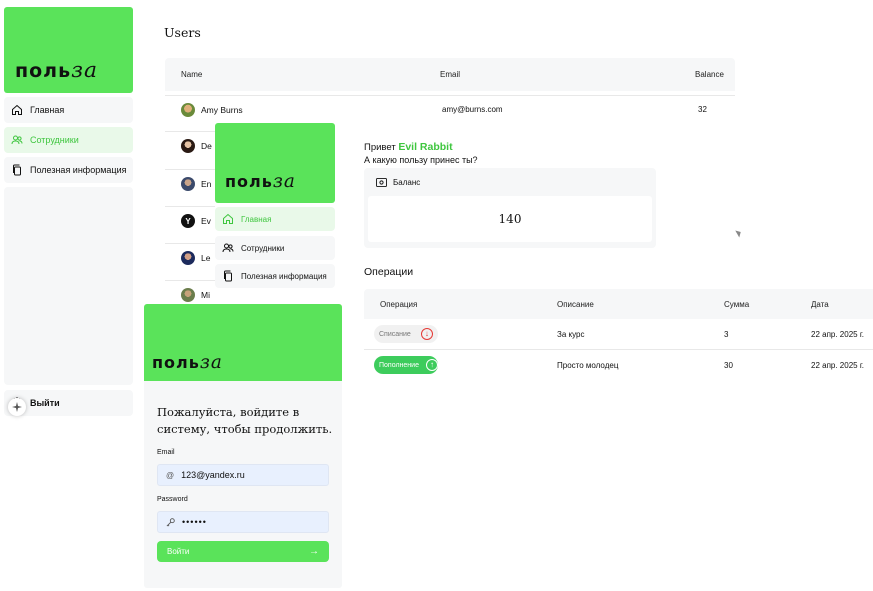 This screenshot has width=873, height=591. I want to click on ops-column-date: Дата, so click(820, 304).